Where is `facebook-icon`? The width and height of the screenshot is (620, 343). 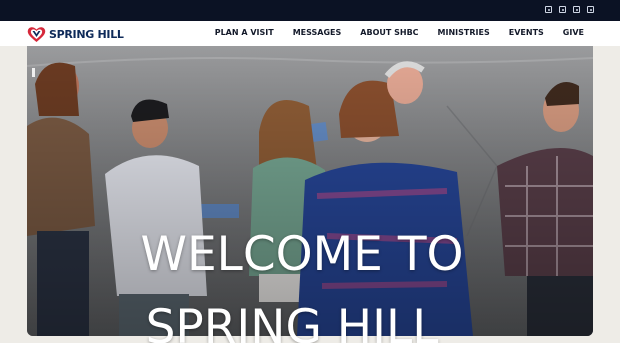
facebook-icon is located at coordinates (548, 9).